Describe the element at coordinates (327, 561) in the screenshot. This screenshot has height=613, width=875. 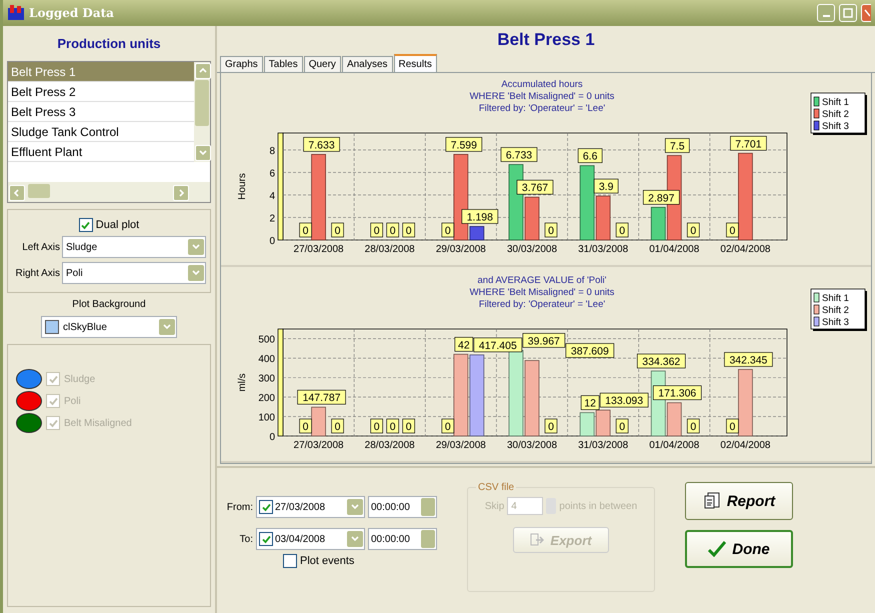
I see `checkbox-label: Plot events` at that location.